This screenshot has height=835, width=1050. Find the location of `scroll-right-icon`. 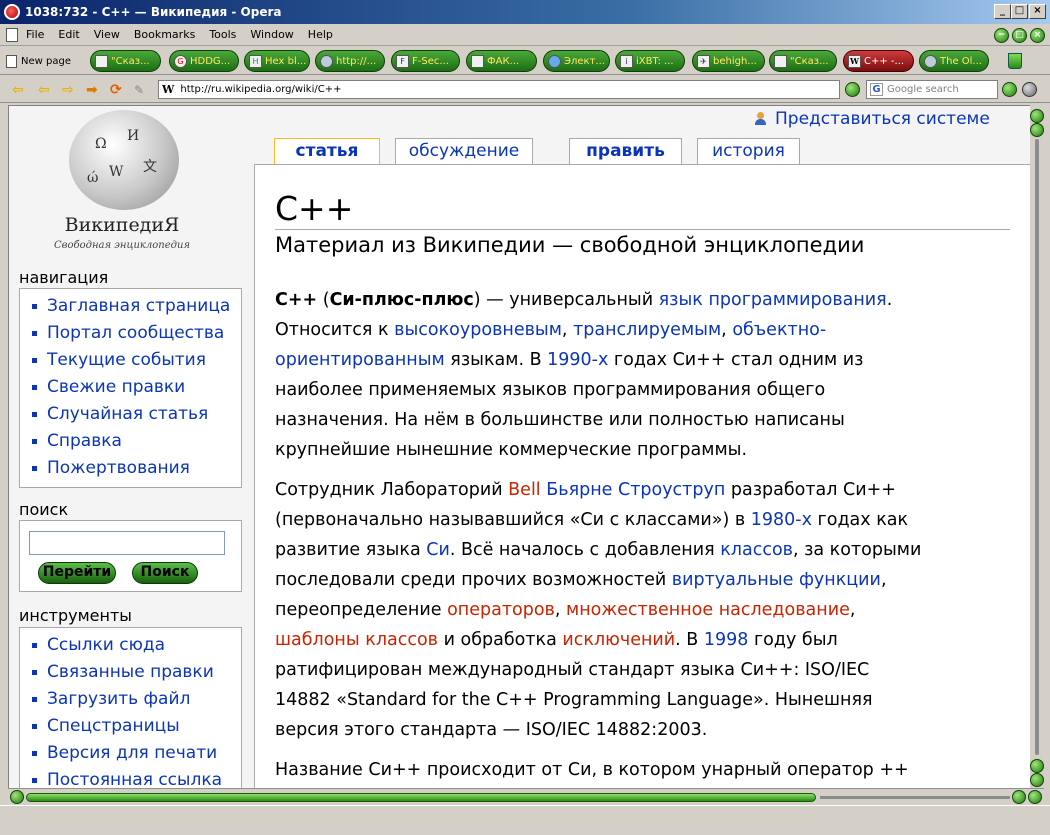

scroll-right-icon is located at coordinates (1019, 797).